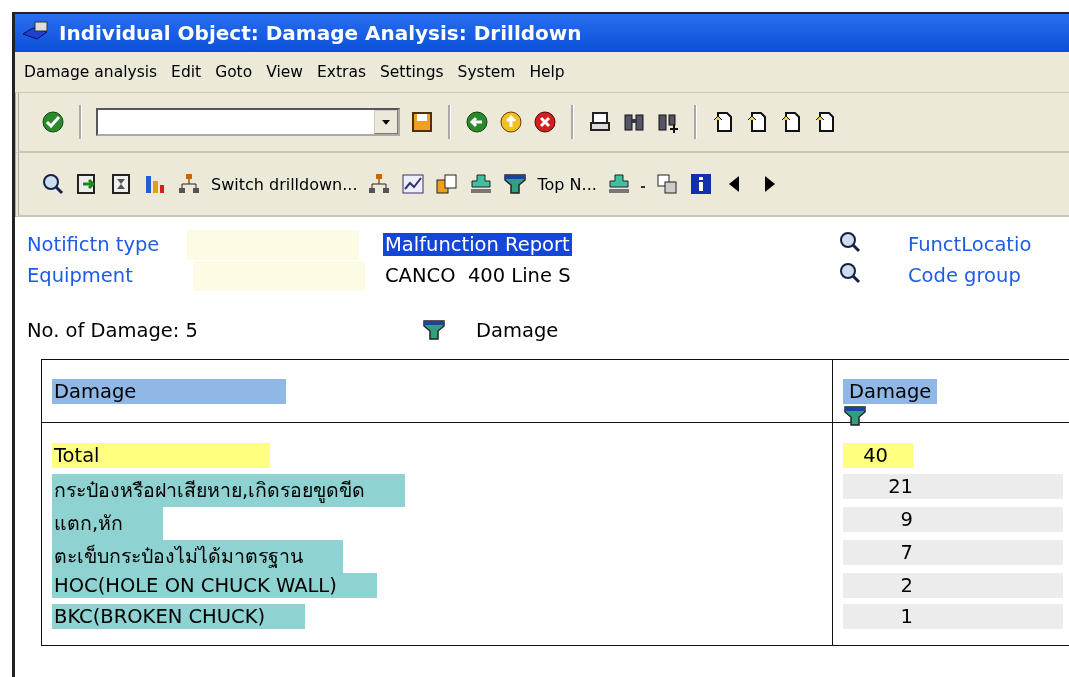 Image resolution: width=1069 pixels, height=677 pixels. What do you see at coordinates (953, 617) in the screenshot?
I see `table-cell: 1` at bounding box center [953, 617].